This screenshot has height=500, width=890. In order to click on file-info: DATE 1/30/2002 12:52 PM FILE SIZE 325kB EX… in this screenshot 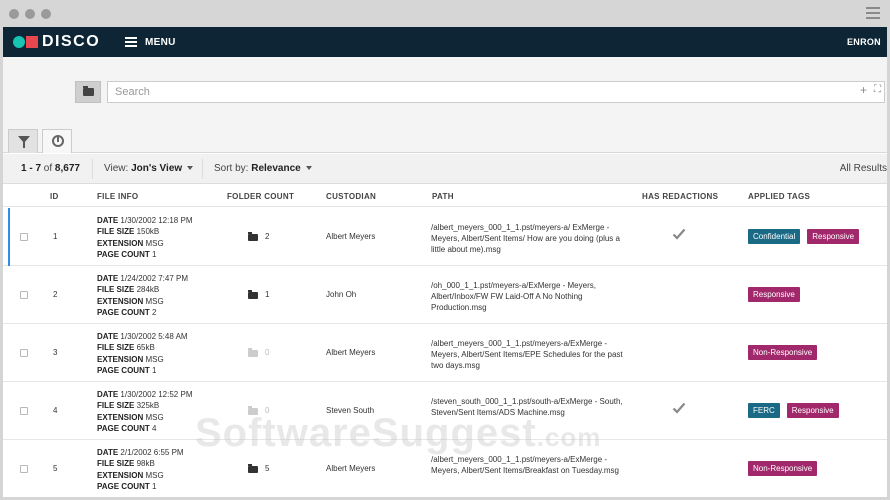, I will do `click(144, 411)`.